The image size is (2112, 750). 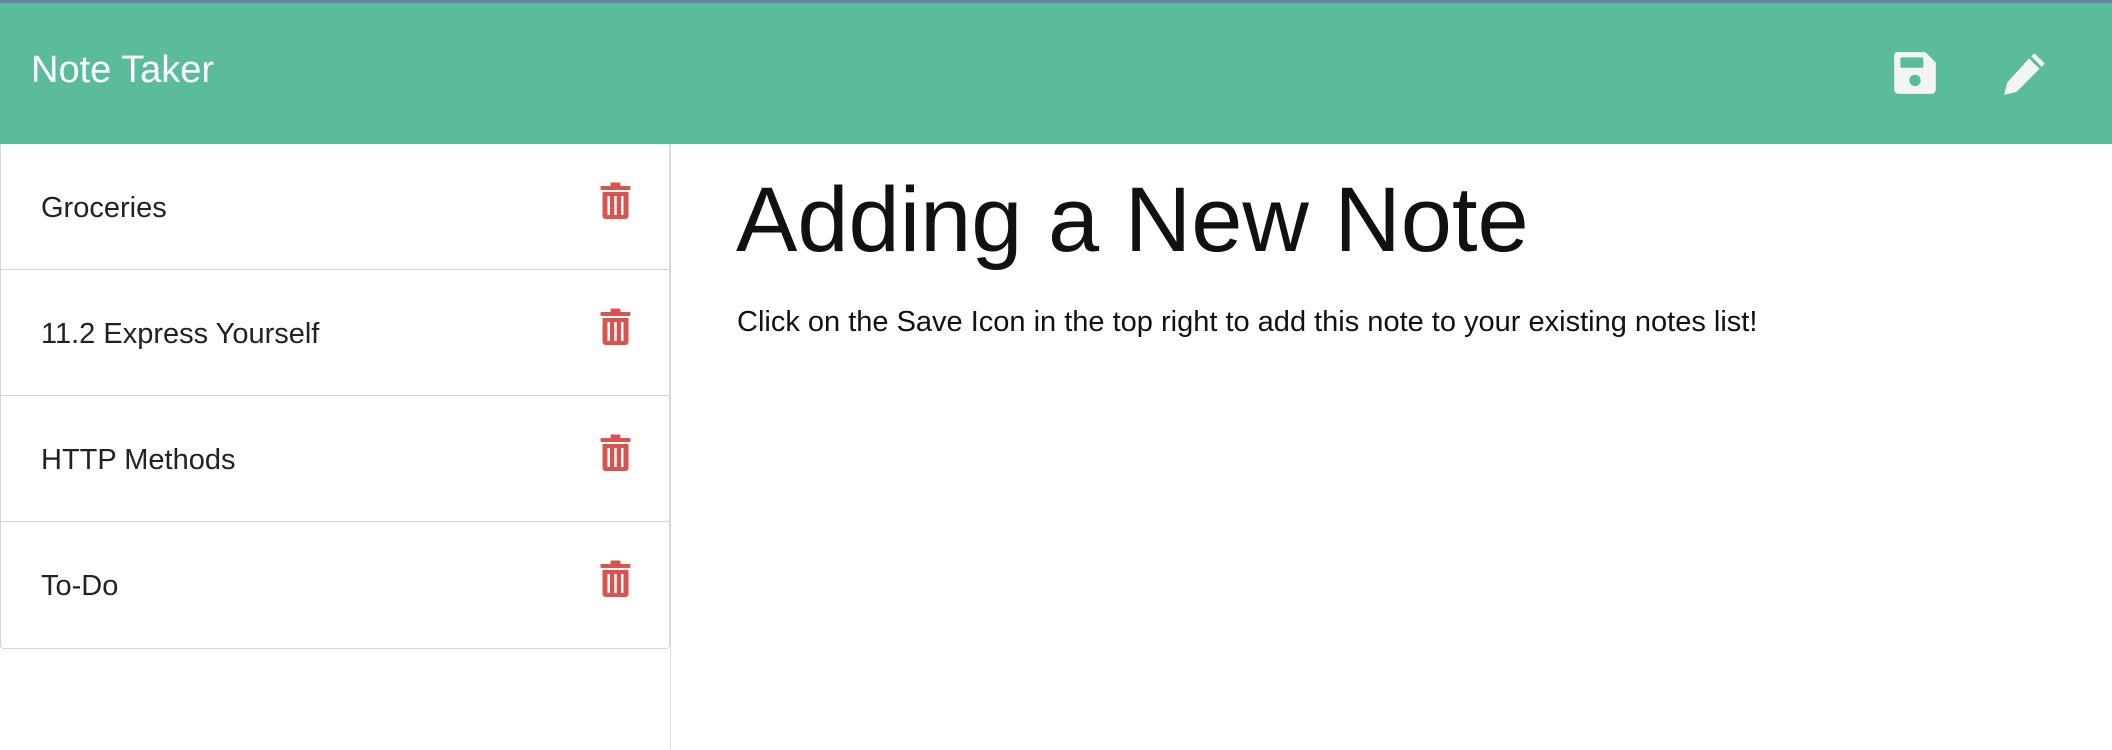 What do you see at coordinates (335, 333) in the screenshot?
I see `list-item: 11.2 Express Yourself` at bounding box center [335, 333].